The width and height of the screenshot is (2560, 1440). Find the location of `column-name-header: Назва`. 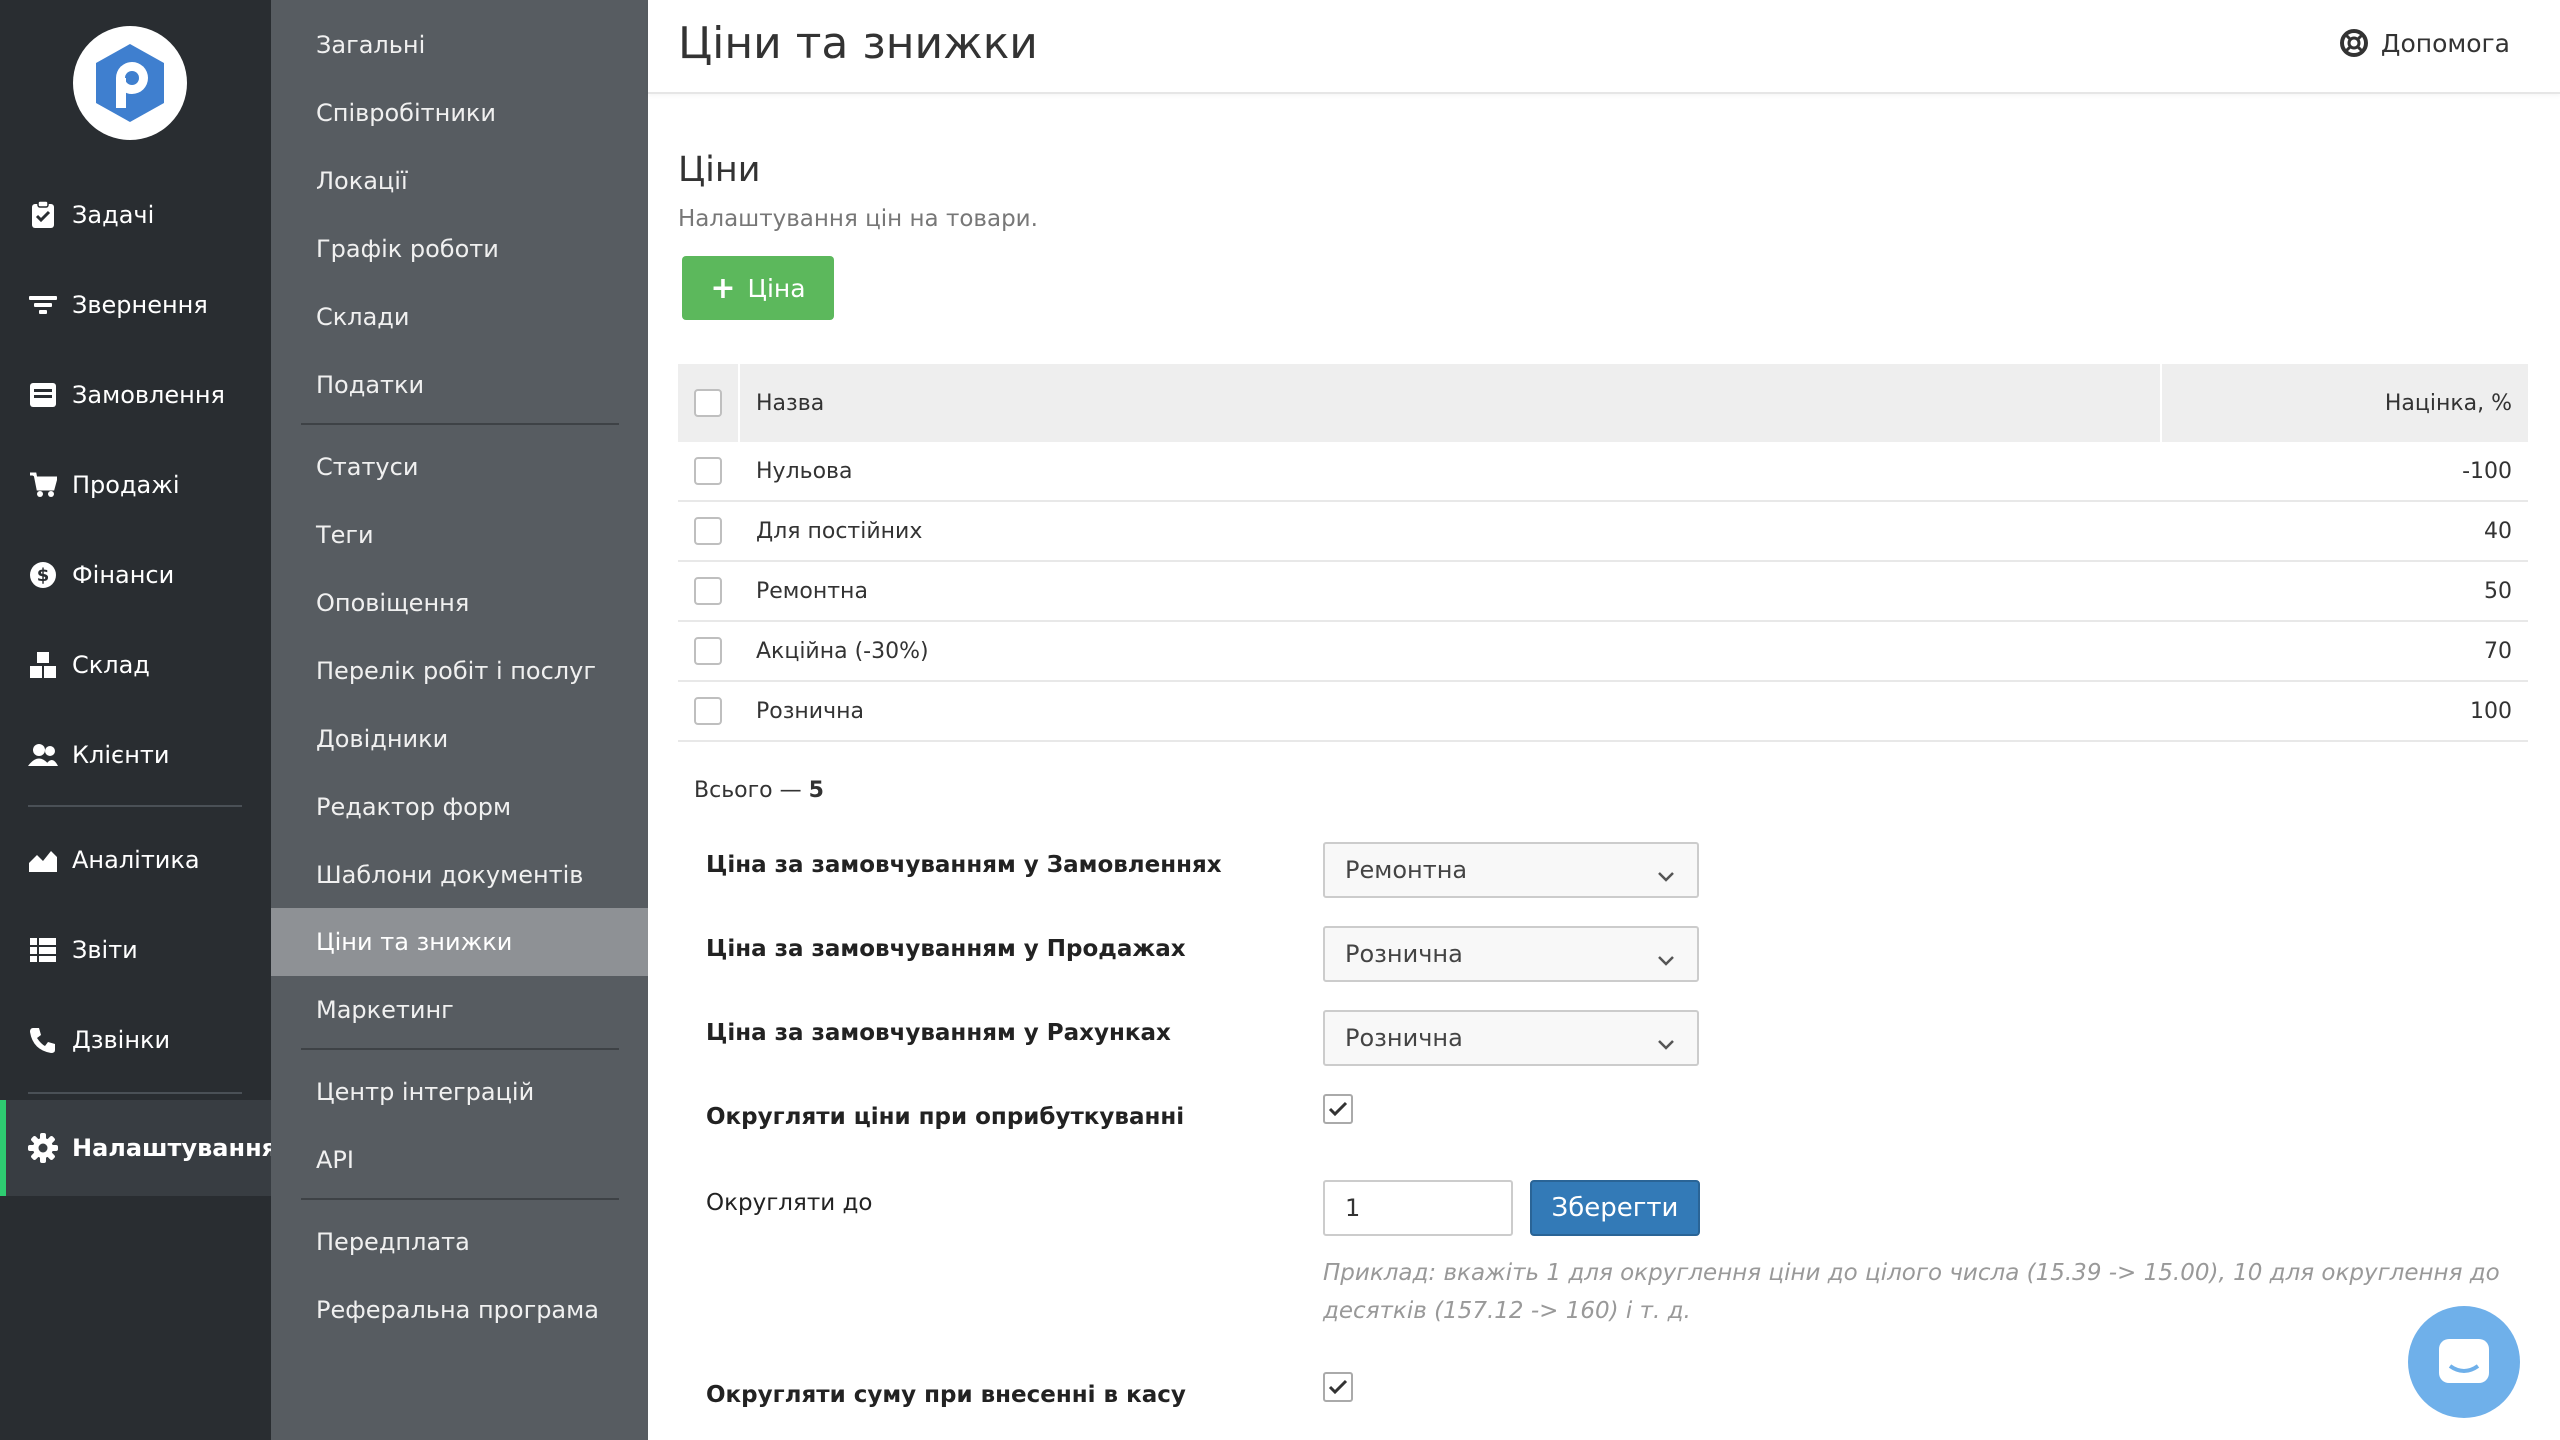

column-name-header: Назва is located at coordinates (790, 403).